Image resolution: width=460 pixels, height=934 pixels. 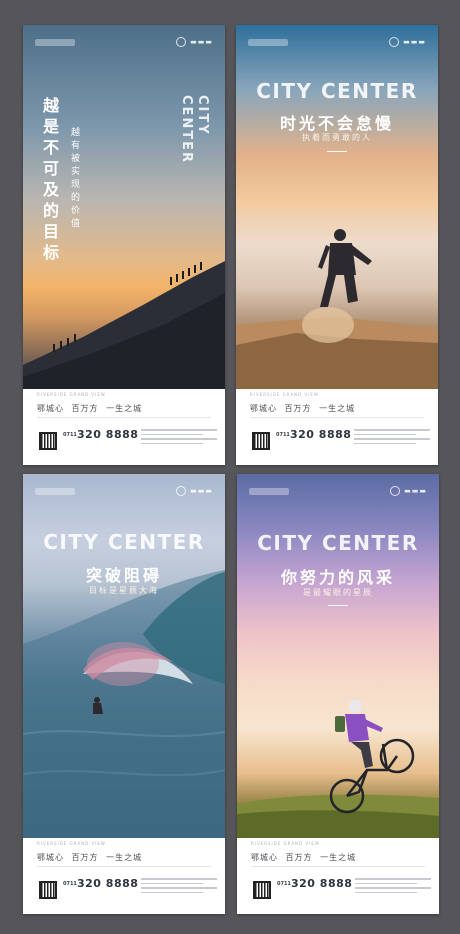 What do you see at coordinates (202, 115) in the screenshot?
I see `city-word: CITY` at bounding box center [202, 115].